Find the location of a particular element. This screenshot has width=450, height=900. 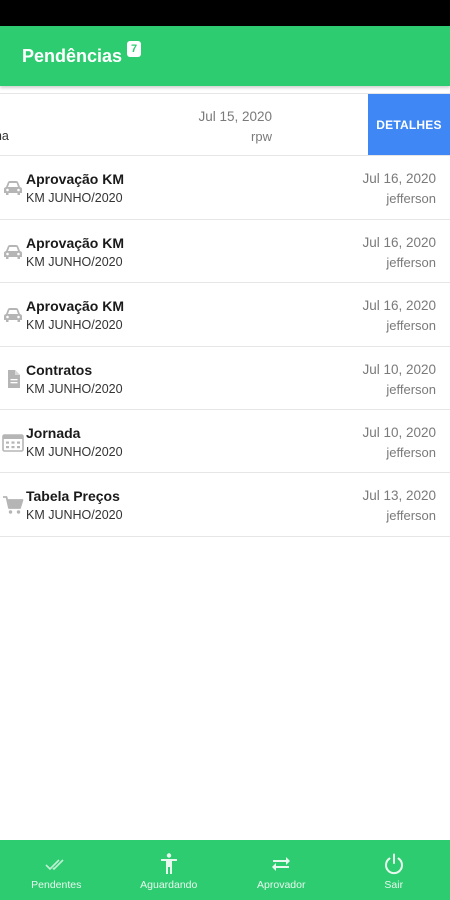

nav-label: Aprovador is located at coordinates (281, 885).